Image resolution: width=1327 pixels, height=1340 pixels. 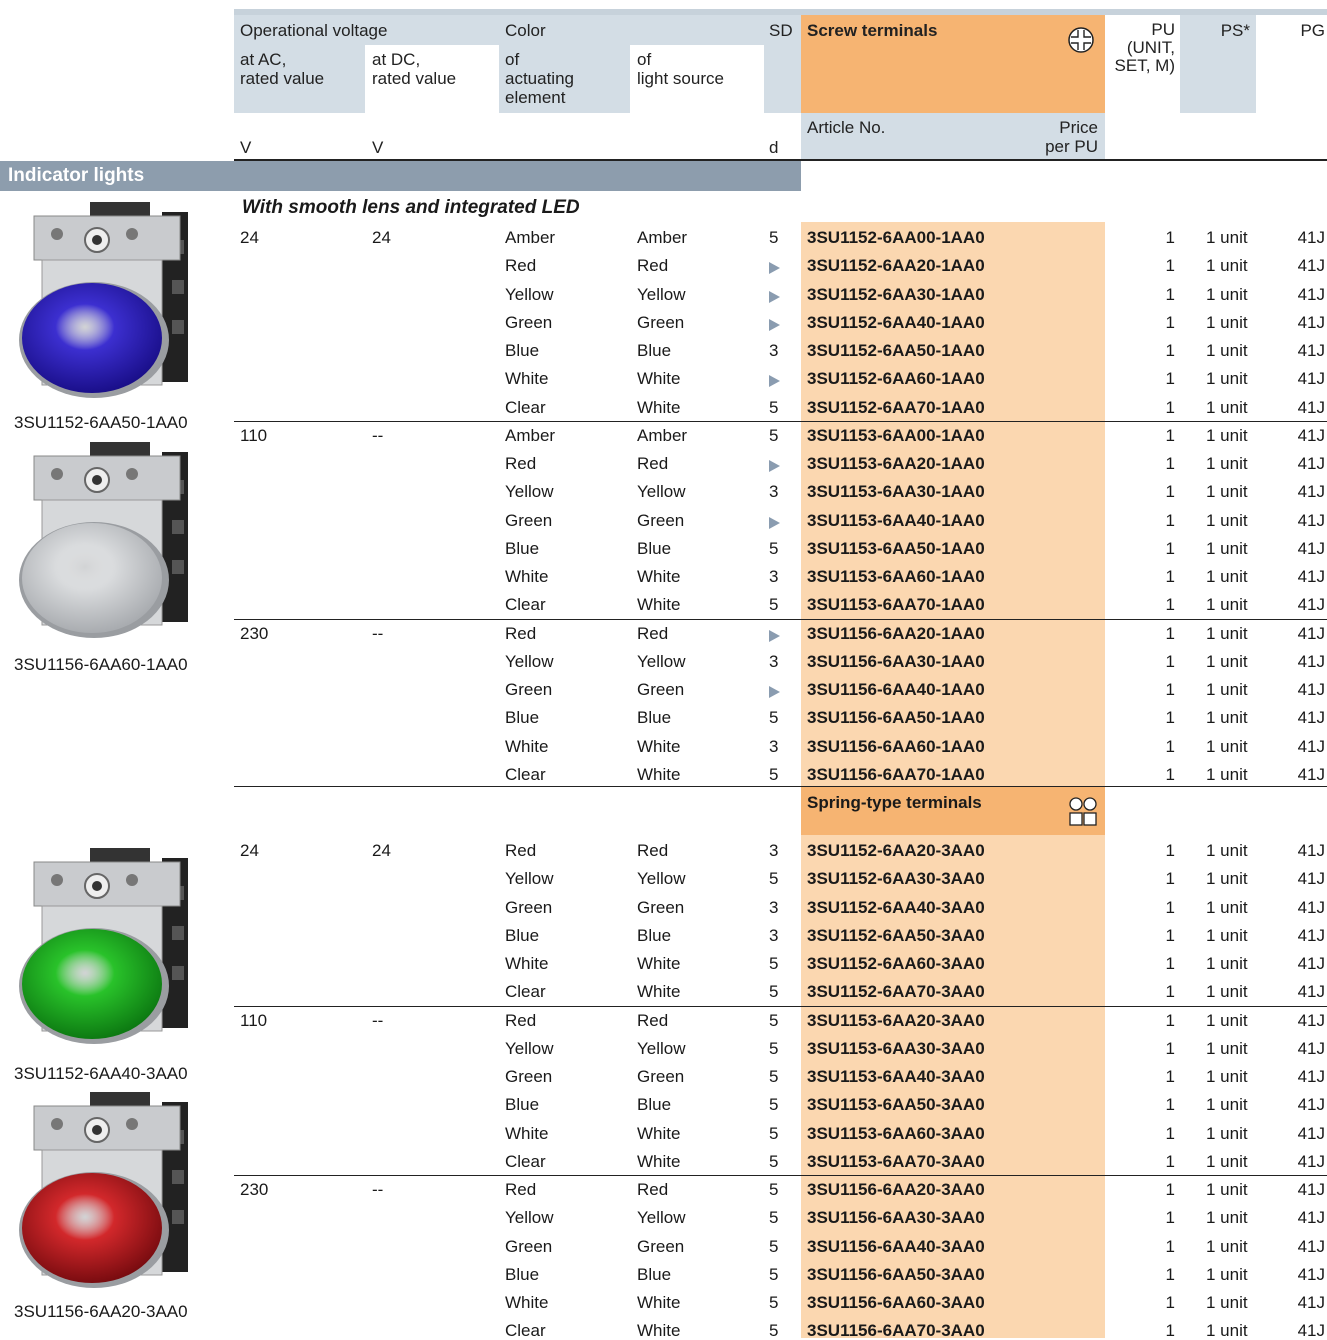 I want to click on spring_rows-cell-light: Red, so click(x=653, y=1189).